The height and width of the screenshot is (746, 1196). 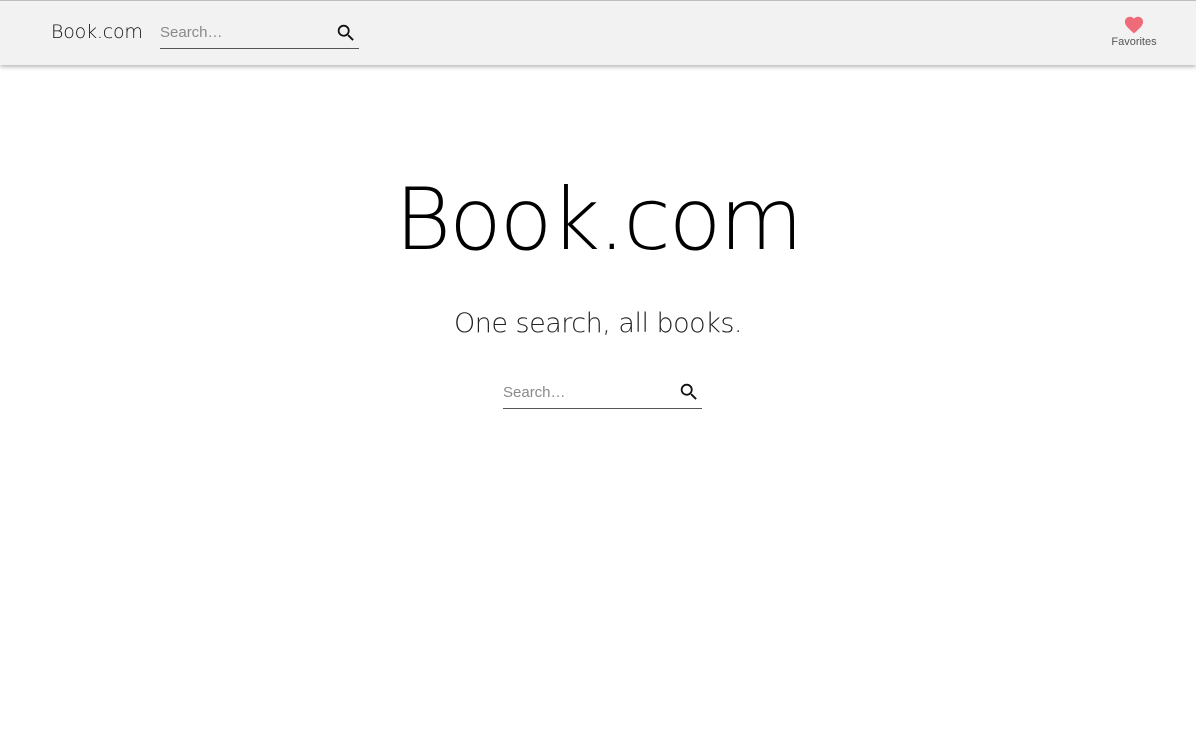 I want to click on header-search-form, so click(x=259, y=33).